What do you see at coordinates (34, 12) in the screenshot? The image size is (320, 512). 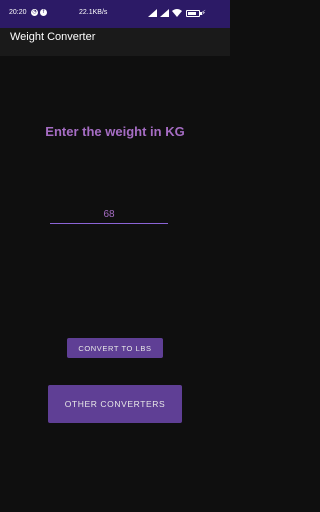 I see `notification-icon: ◔` at bounding box center [34, 12].